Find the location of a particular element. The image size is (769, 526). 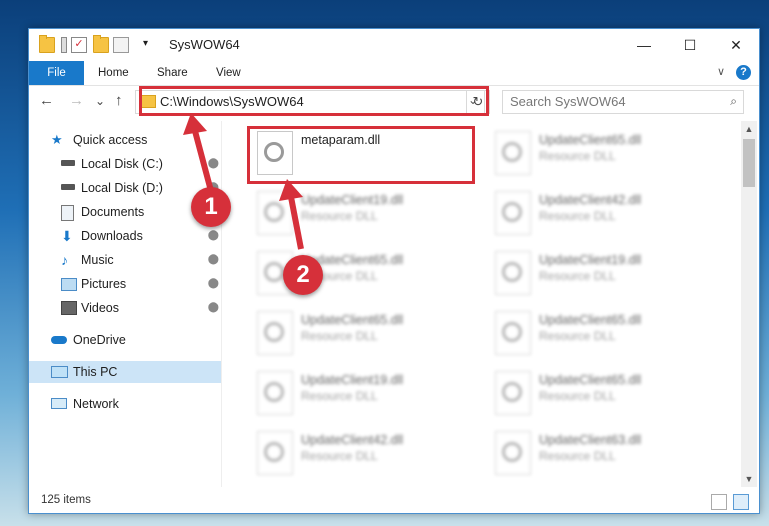

step-badge-2: 2 is located at coordinates (303, 275).